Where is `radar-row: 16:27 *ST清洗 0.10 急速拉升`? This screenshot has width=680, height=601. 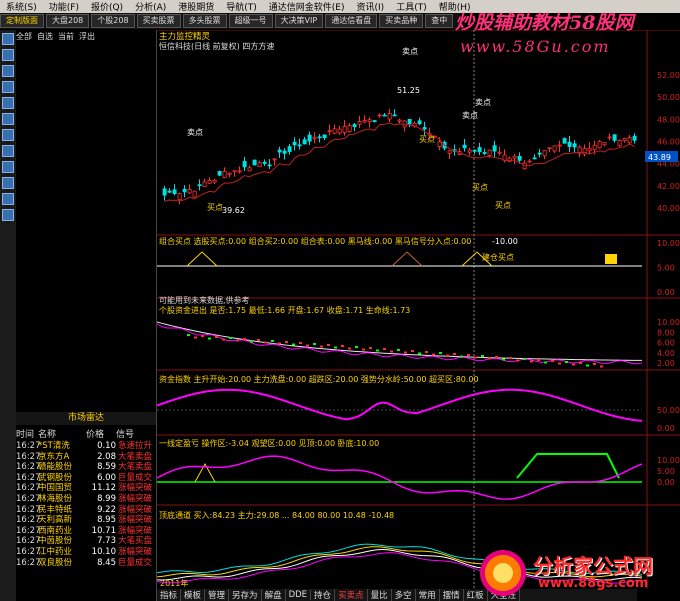 radar-row: 16:27 *ST清洗 0.10 急速拉升 is located at coordinates (86, 446).